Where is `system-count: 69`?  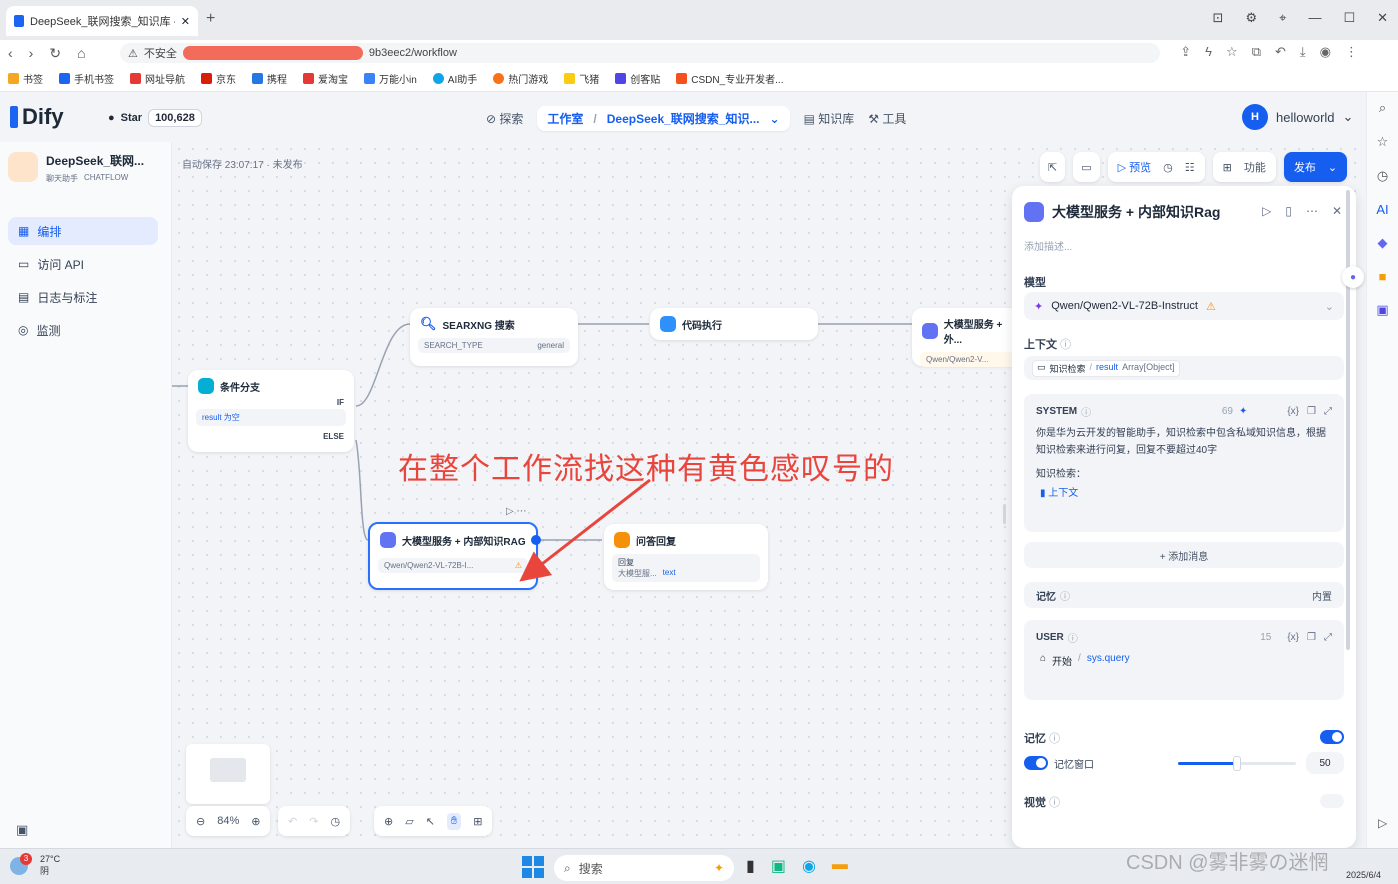 system-count: 69 is located at coordinates (1227, 411).